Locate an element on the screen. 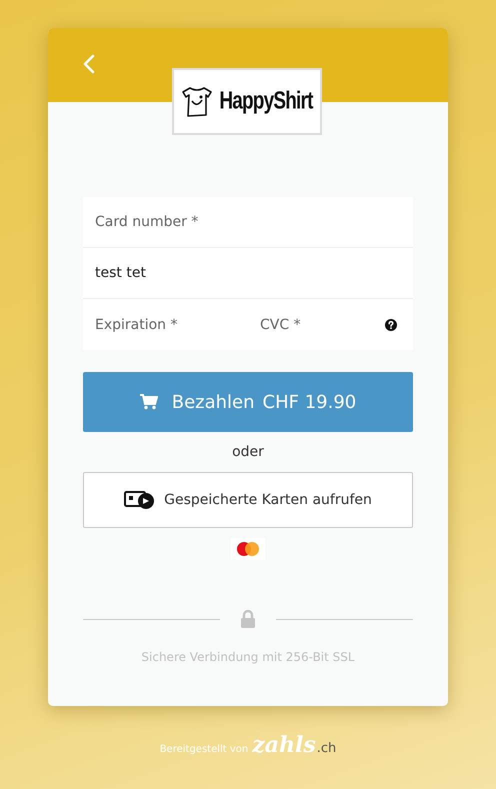 This screenshot has width=496, height=789. lock-icon is located at coordinates (248, 619).